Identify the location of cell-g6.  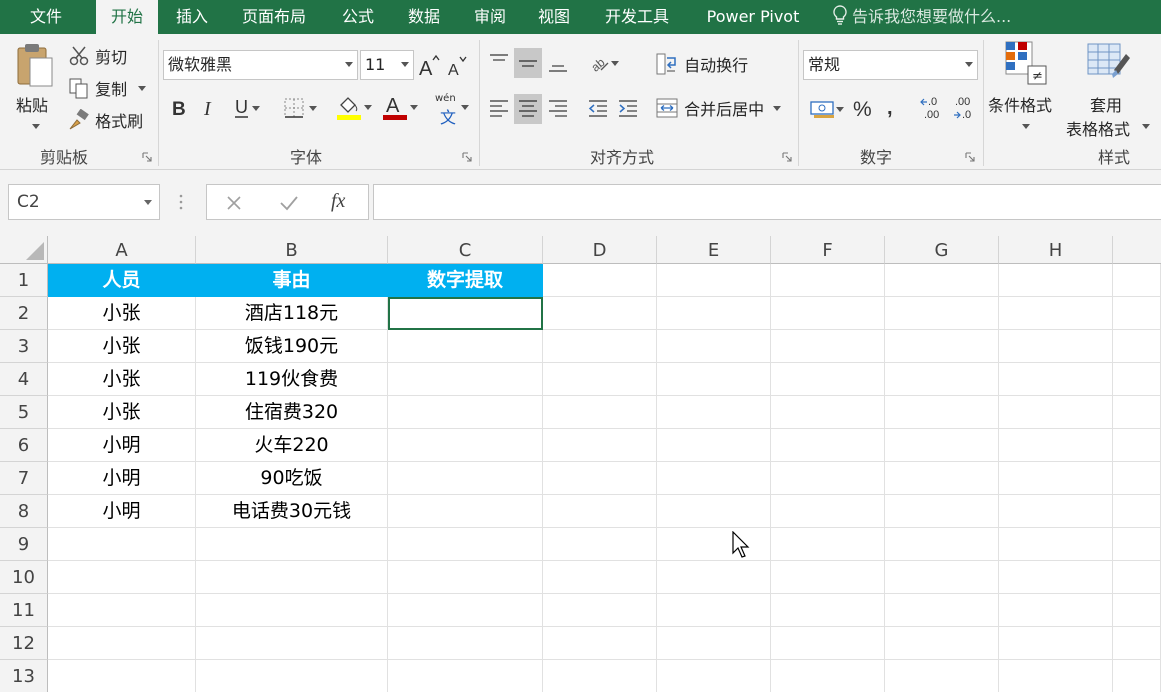
(942, 445).